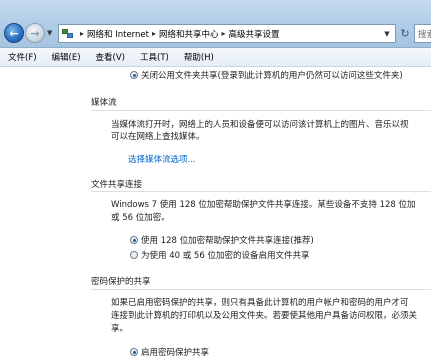  Describe the element at coordinates (227, 240) in the screenshot. I see `encryption-128-label: 使用 128 位加密帮助保护文件共享连接(推荐)` at that location.